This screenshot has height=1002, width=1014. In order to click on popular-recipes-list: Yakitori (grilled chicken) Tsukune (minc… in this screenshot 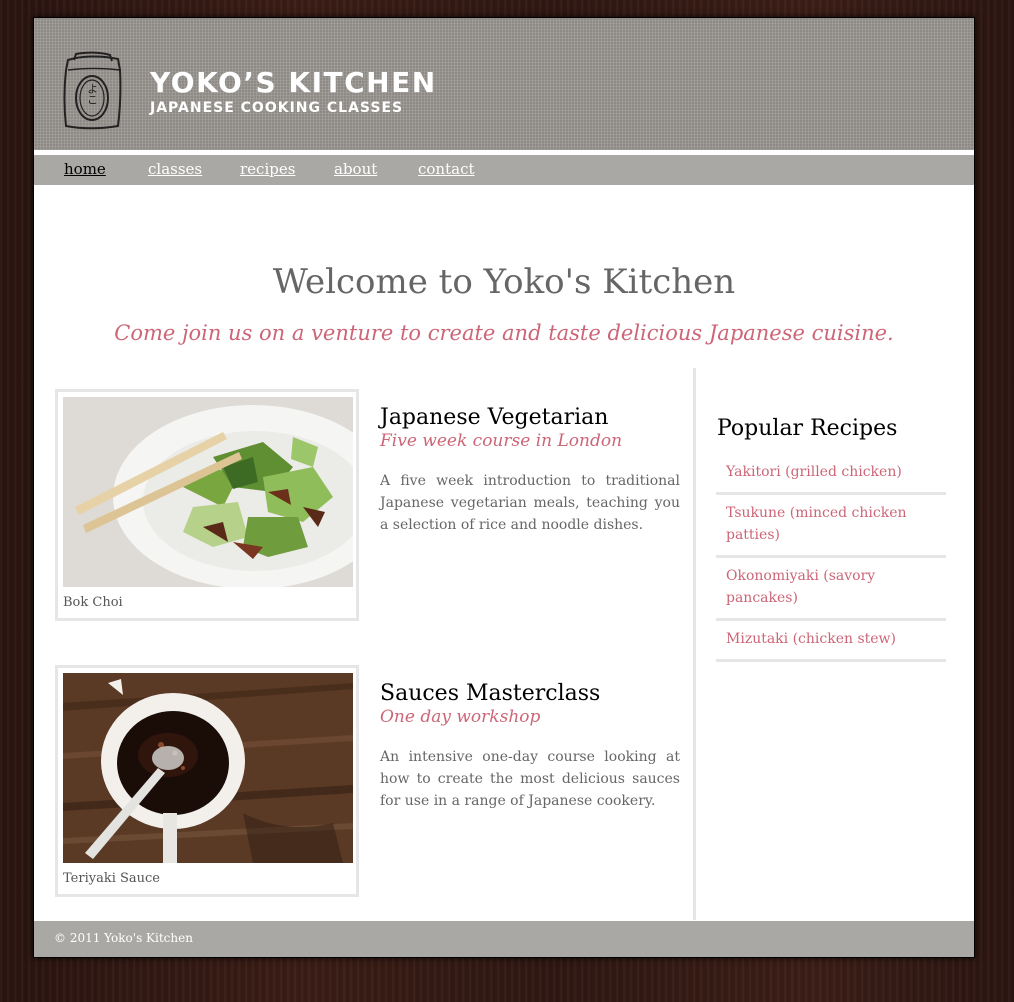, I will do `click(831, 558)`.